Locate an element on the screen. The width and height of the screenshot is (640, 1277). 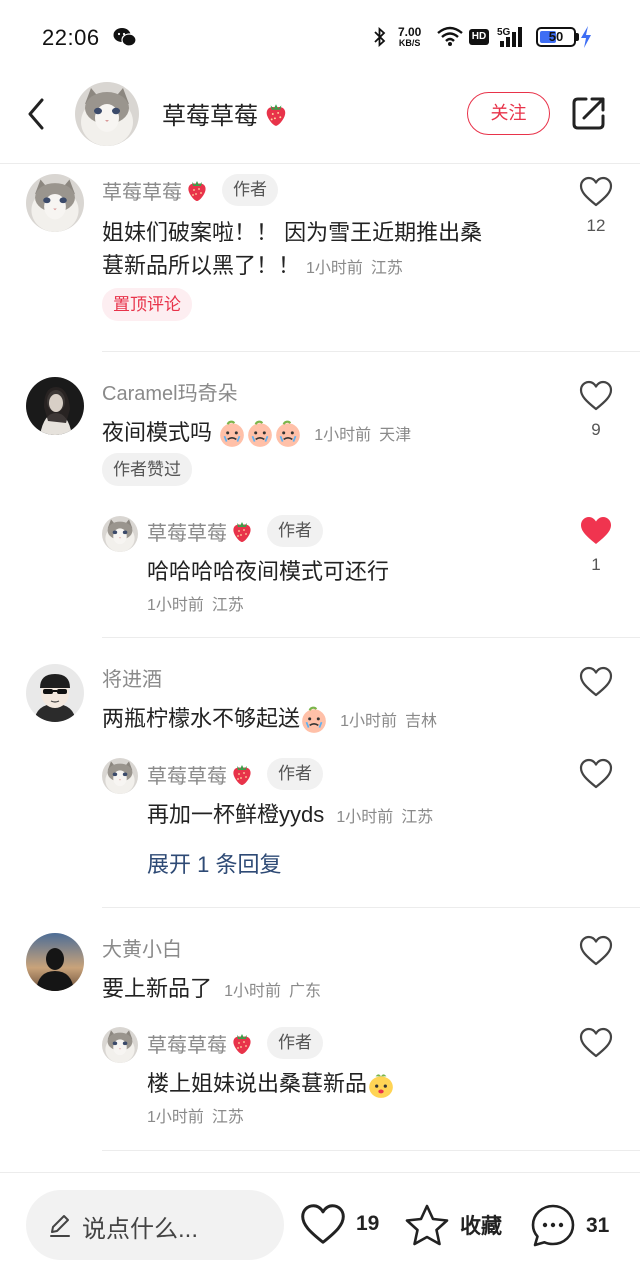
like-count: 12 is located at coordinates (596, 225).